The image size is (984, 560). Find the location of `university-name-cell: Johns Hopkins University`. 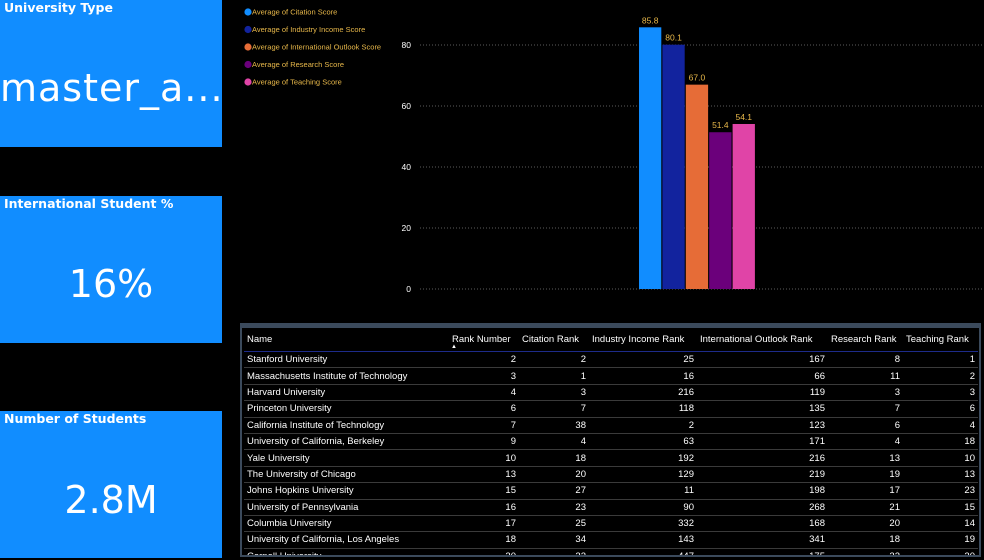

university-name-cell: Johns Hopkins University is located at coordinates (346, 491).